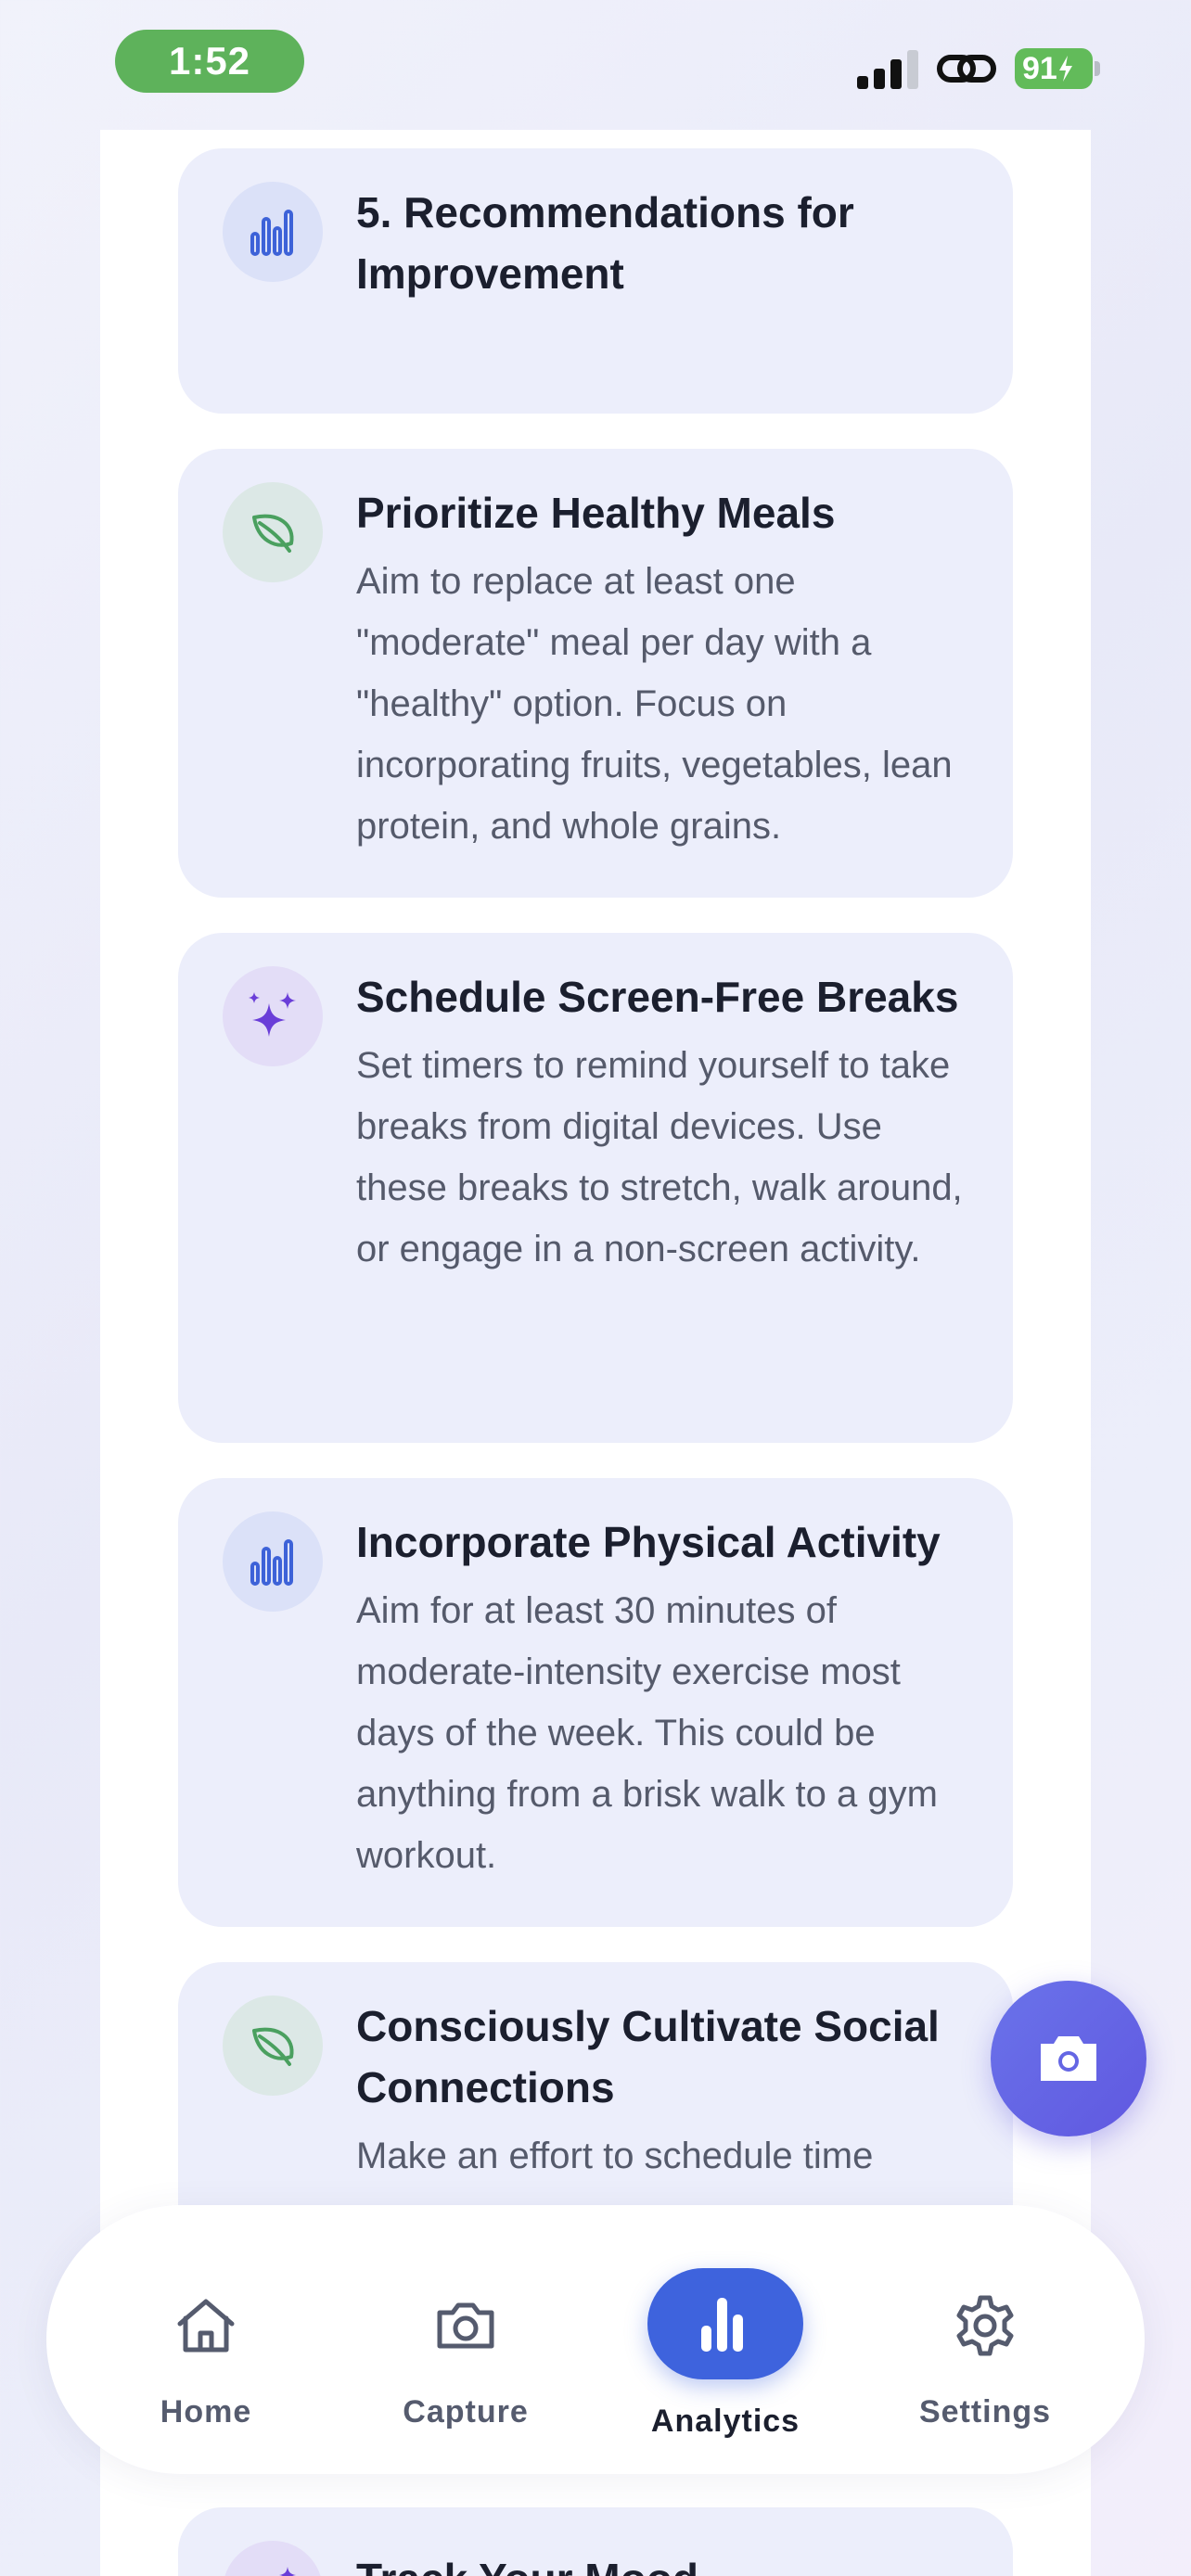 The image size is (1191, 2576). What do you see at coordinates (657, 997) in the screenshot?
I see `card-title: Schedule Screen-Free Breaks` at bounding box center [657, 997].